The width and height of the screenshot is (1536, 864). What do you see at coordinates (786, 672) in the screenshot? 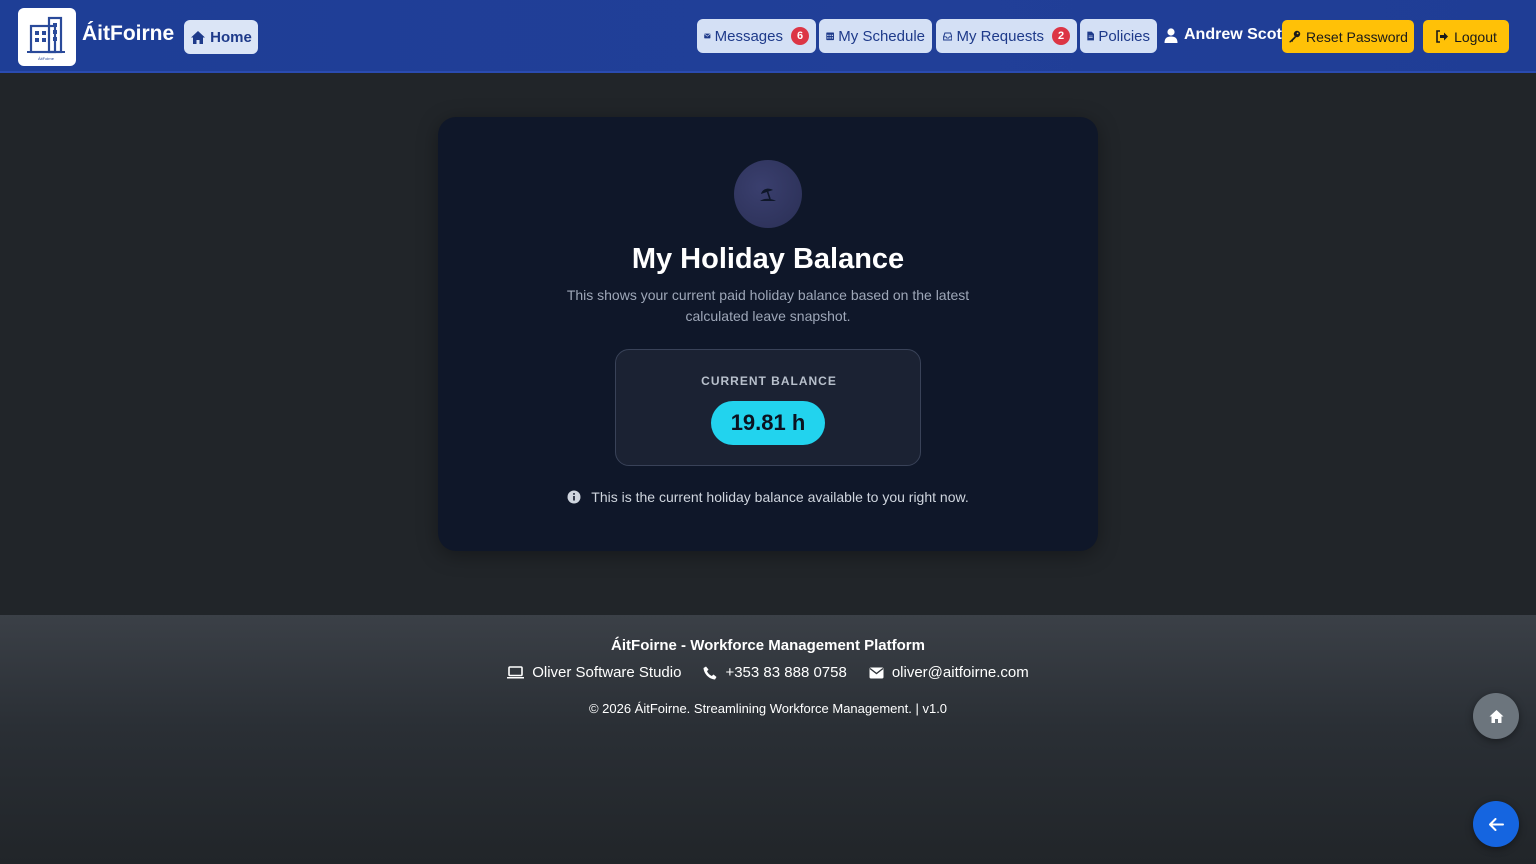
I see `footer-phone-number: +353 83 888 0758` at bounding box center [786, 672].